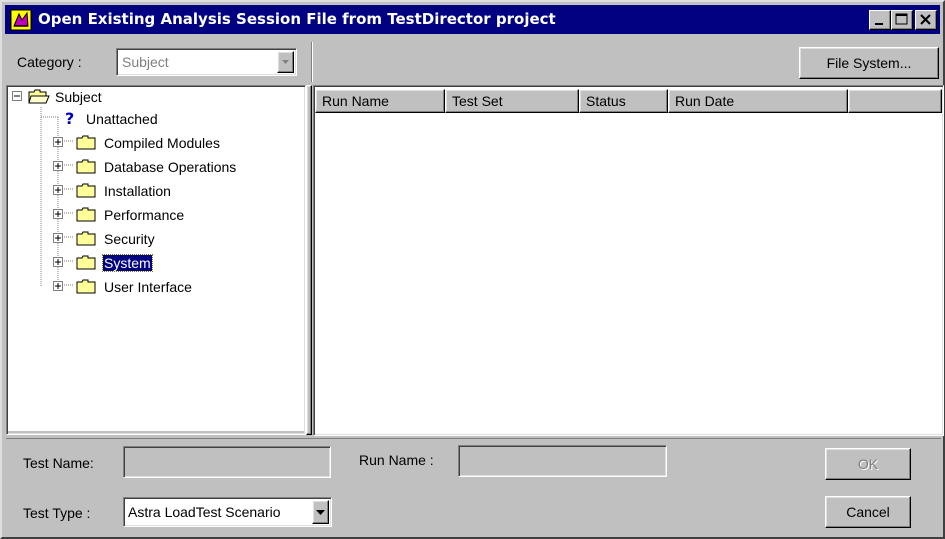 This screenshot has height=539, width=945. What do you see at coordinates (868, 512) in the screenshot?
I see `cancel-button: Cancel` at bounding box center [868, 512].